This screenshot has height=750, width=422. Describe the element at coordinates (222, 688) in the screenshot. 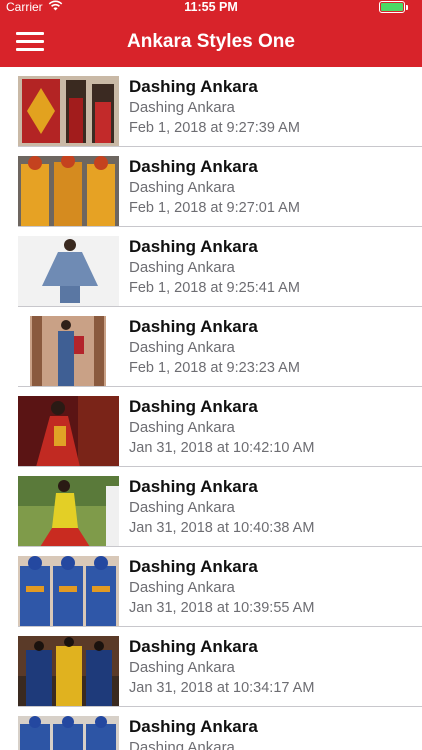

I see `item-date: Jan 31, 2018 at 10:34:17 AM` at that location.